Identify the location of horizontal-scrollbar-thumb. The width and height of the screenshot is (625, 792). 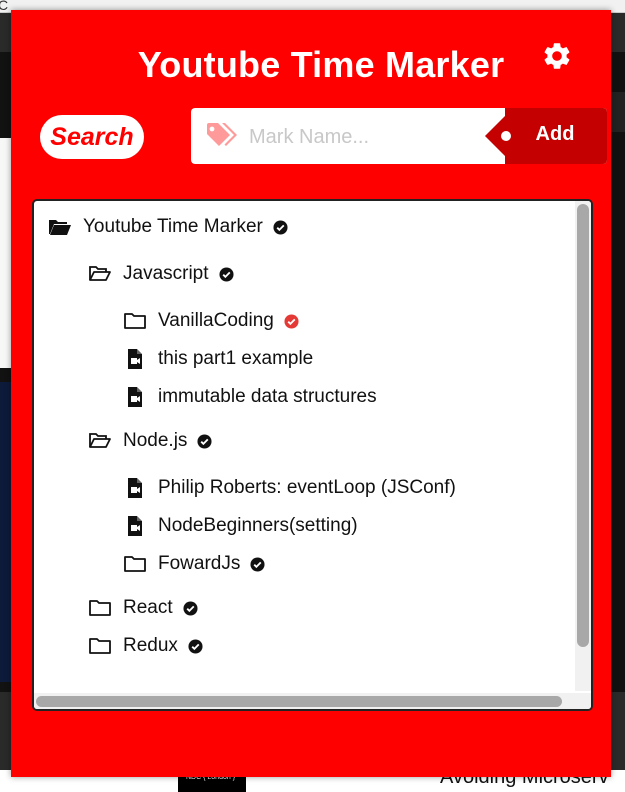
(299, 701).